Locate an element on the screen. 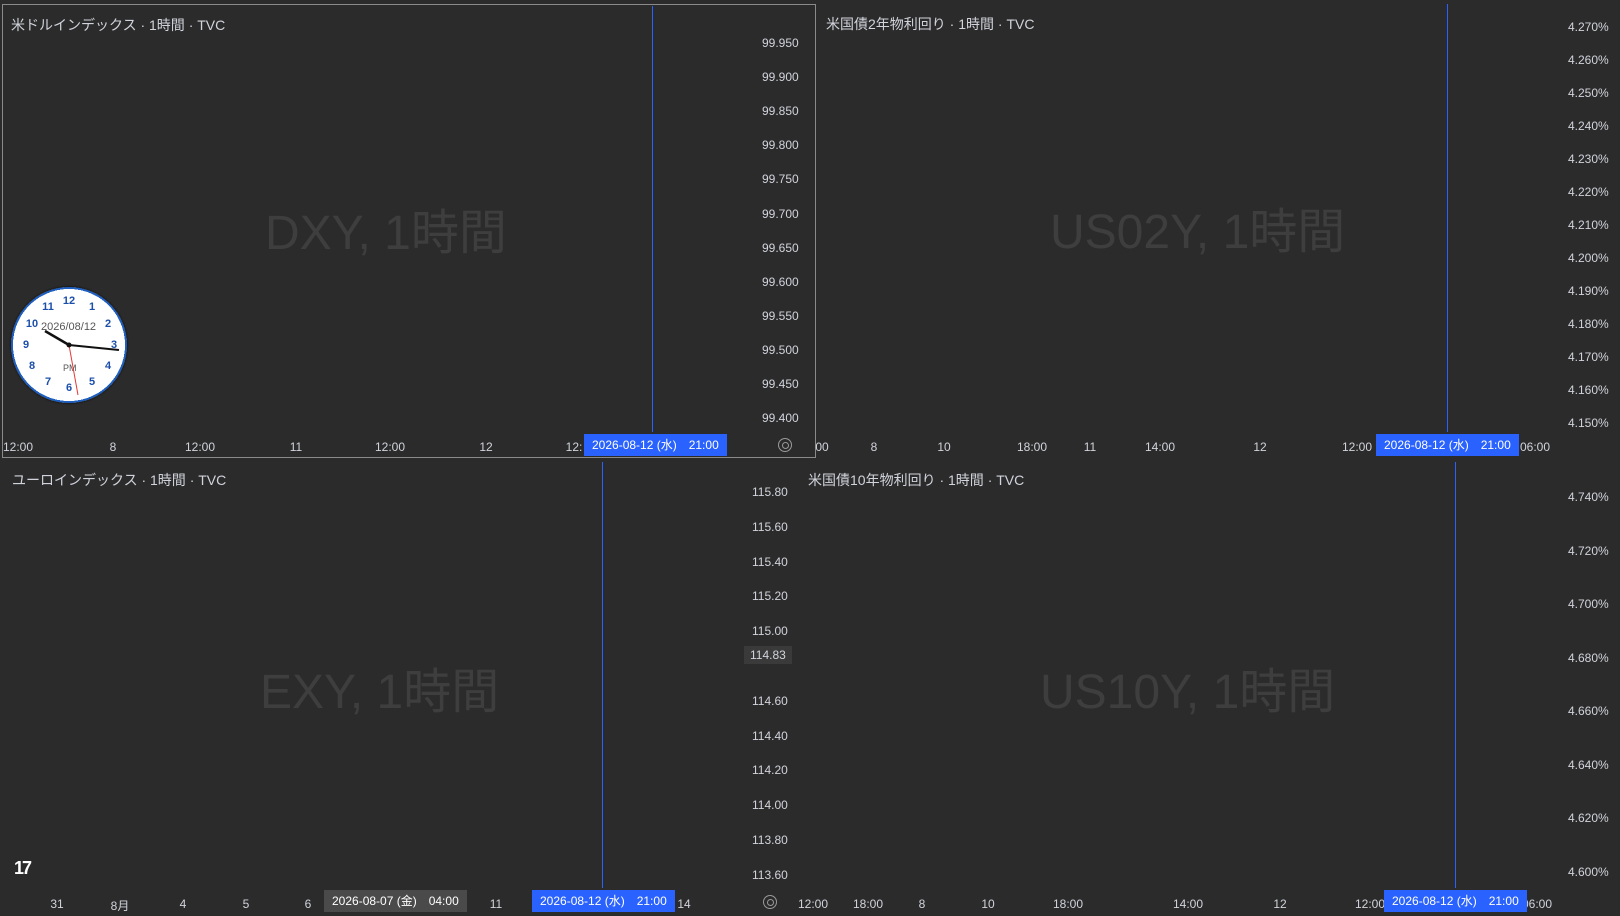 This screenshot has height=916, width=1620. pane-title: 米国債10年物利回り · 1時間 · TVC is located at coordinates (916, 480).